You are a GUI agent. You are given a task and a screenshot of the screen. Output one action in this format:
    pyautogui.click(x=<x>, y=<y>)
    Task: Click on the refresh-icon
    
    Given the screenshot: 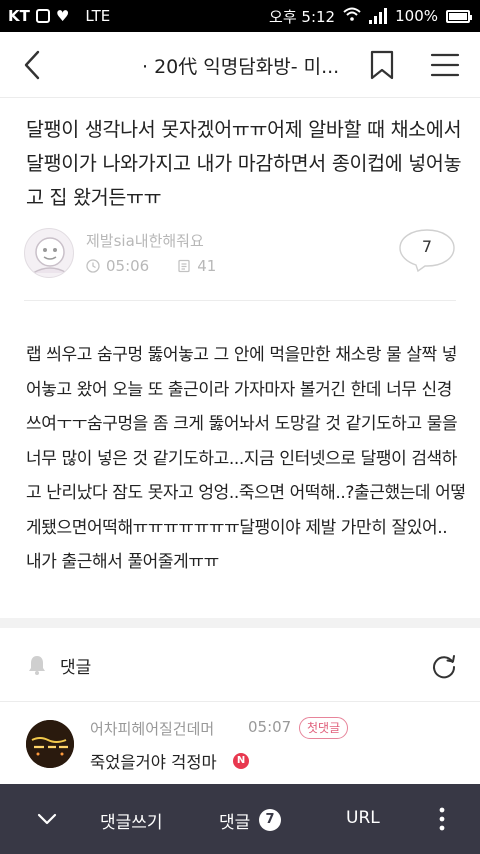 What is the action you would take?
    pyautogui.click(x=444, y=667)
    